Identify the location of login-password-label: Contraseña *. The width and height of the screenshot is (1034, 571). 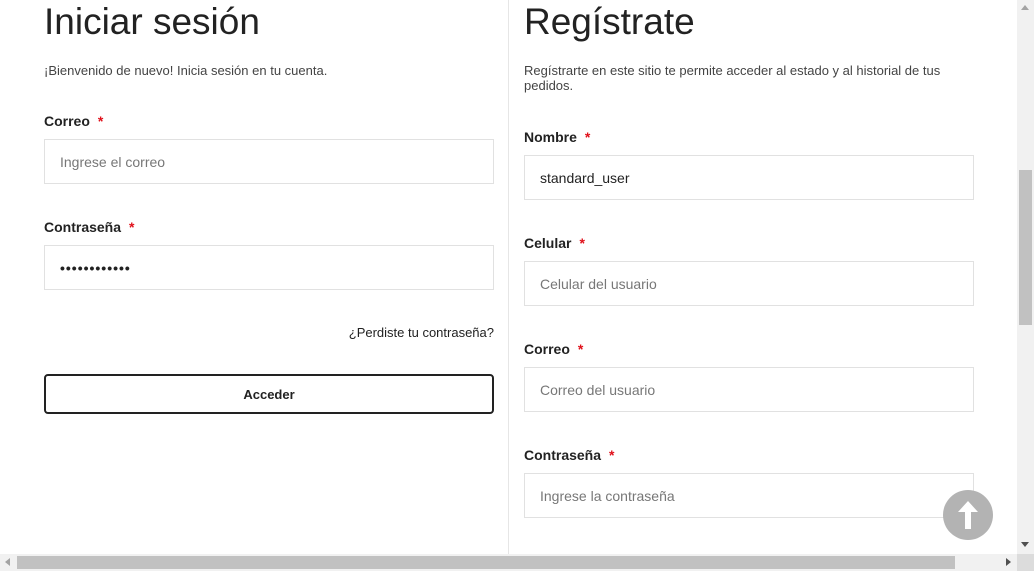
(89, 227).